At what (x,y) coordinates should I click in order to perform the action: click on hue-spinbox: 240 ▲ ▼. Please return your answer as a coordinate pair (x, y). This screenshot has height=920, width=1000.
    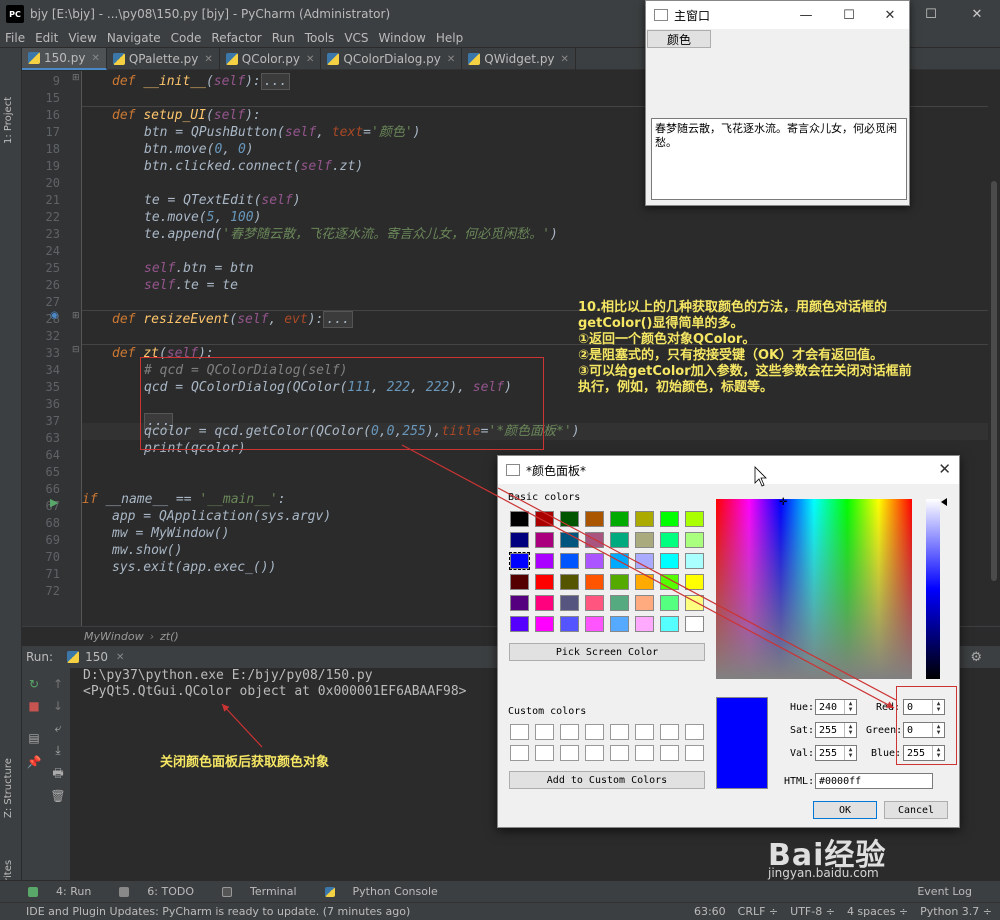
    Looking at the image, I should click on (836, 707).